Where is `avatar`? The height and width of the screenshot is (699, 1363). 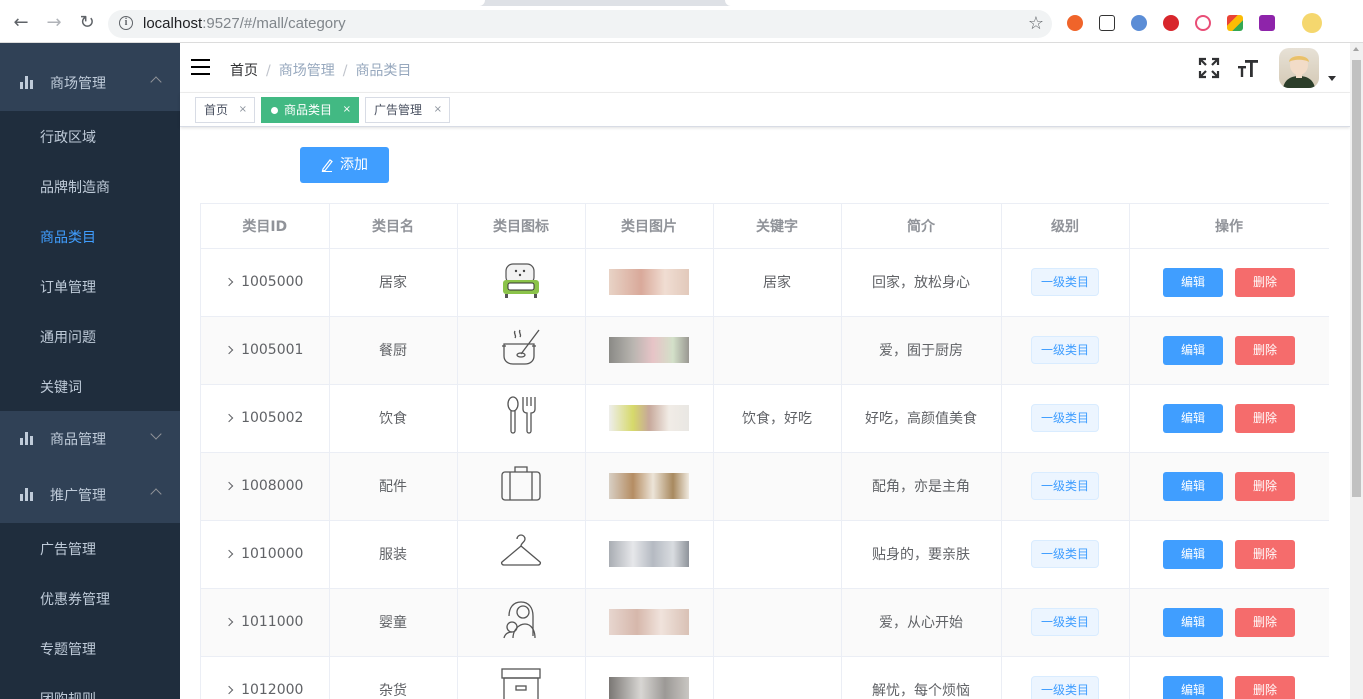
avatar is located at coordinates (1299, 68).